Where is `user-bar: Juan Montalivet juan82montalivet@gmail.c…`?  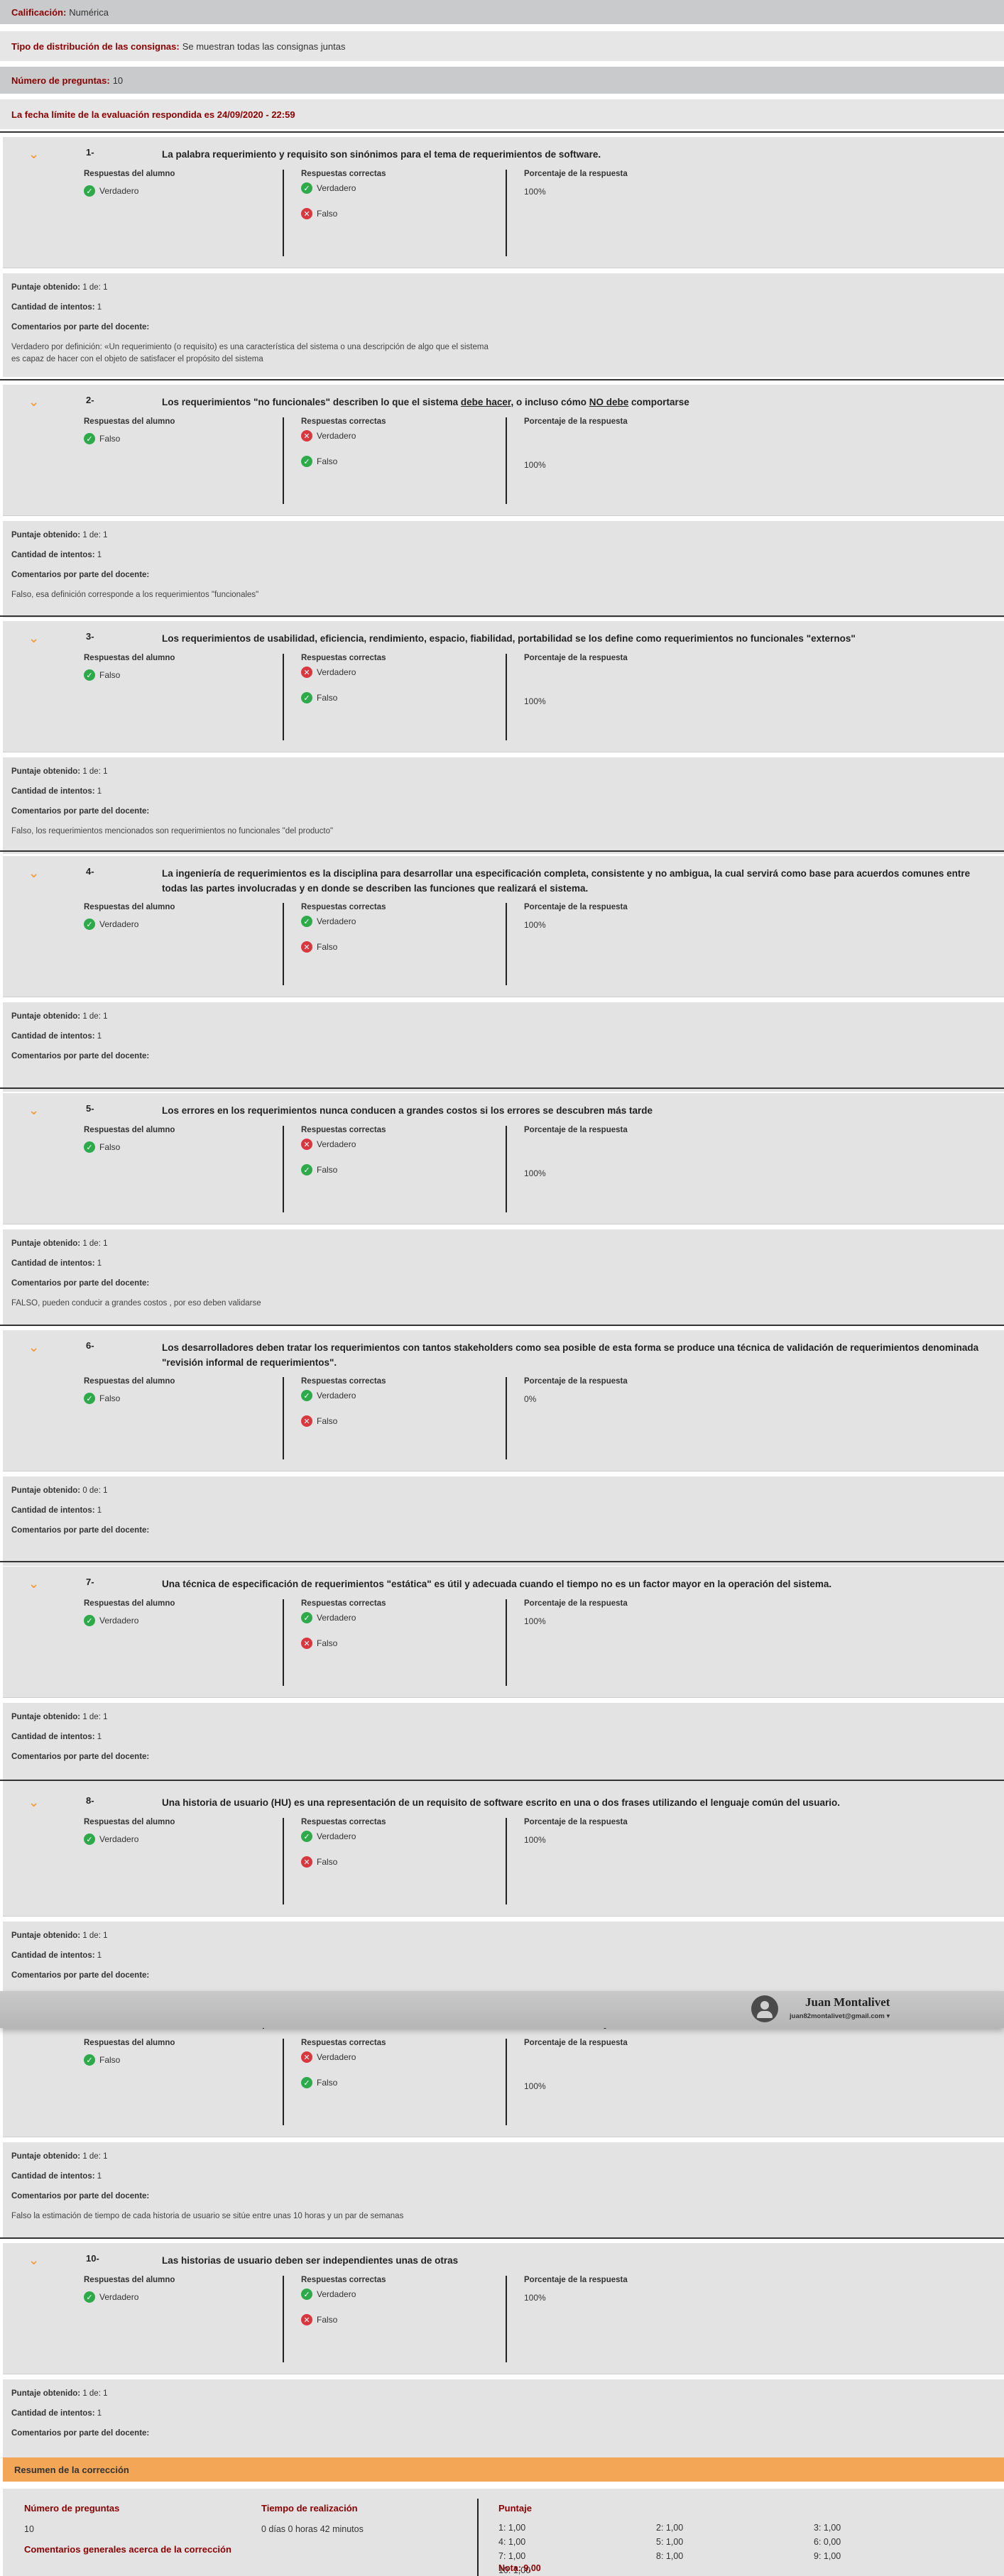
user-bar: Juan Montalivet juan82montalivet@gmail.c… is located at coordinates (502, 2009).